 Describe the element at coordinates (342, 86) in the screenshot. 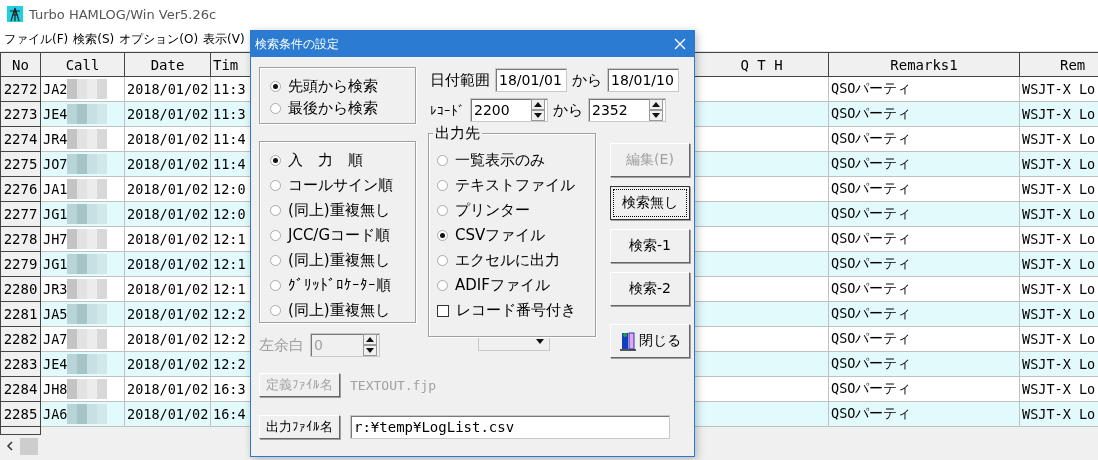

I see `radio-option: 先頭から検索` at that location.